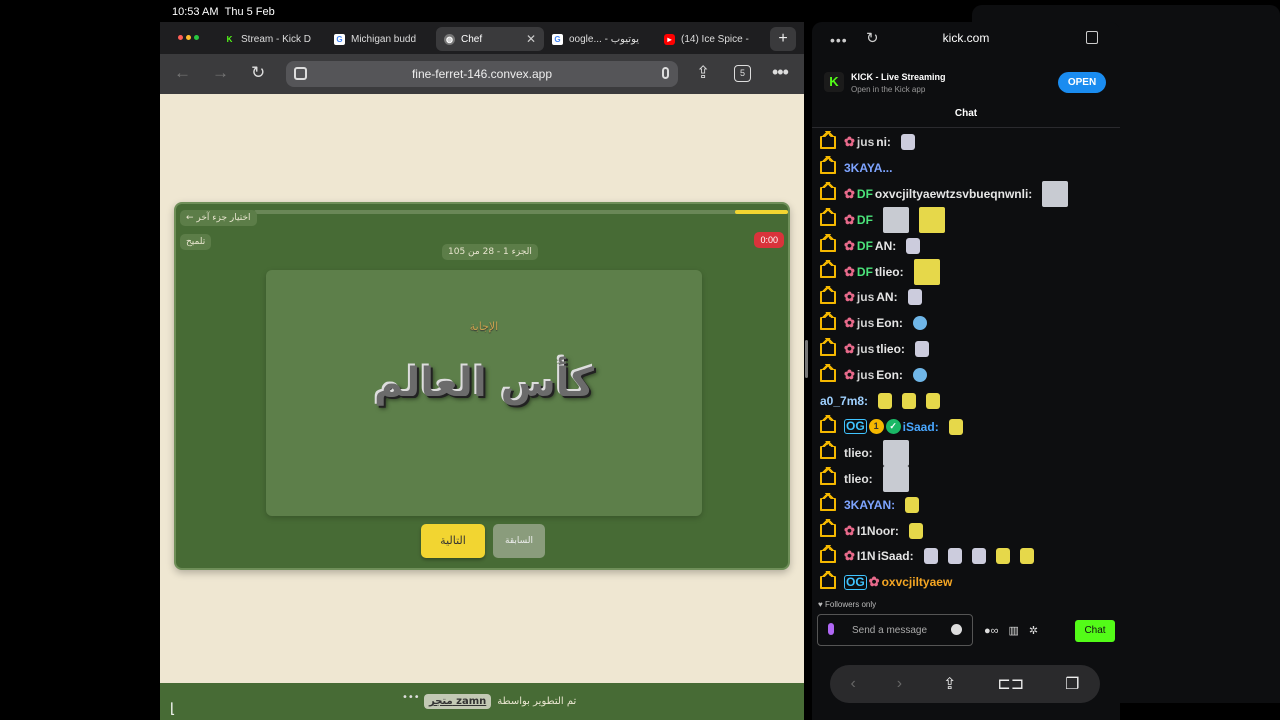 The image size is (1280, 720). What do you see at coordinates (182, 73) in the screenshot?
I see `back-icon: ←` at bounding box center [182, 73].